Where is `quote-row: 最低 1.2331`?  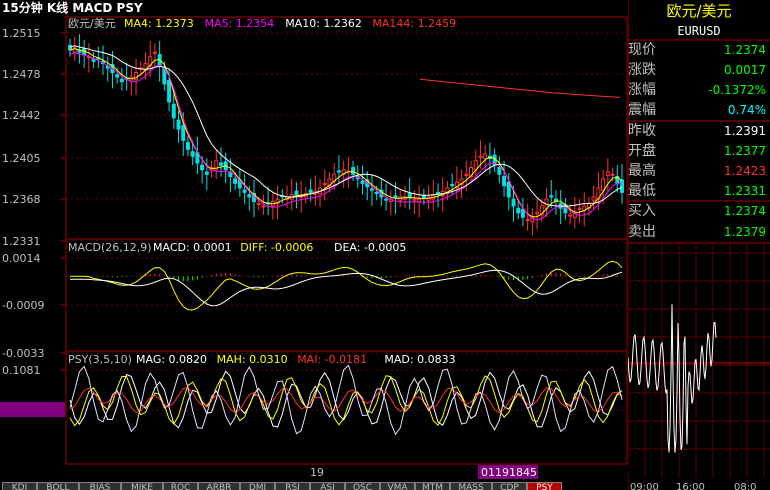 quote-row: 最低 1.2331 is located at coordinates (699, 191).